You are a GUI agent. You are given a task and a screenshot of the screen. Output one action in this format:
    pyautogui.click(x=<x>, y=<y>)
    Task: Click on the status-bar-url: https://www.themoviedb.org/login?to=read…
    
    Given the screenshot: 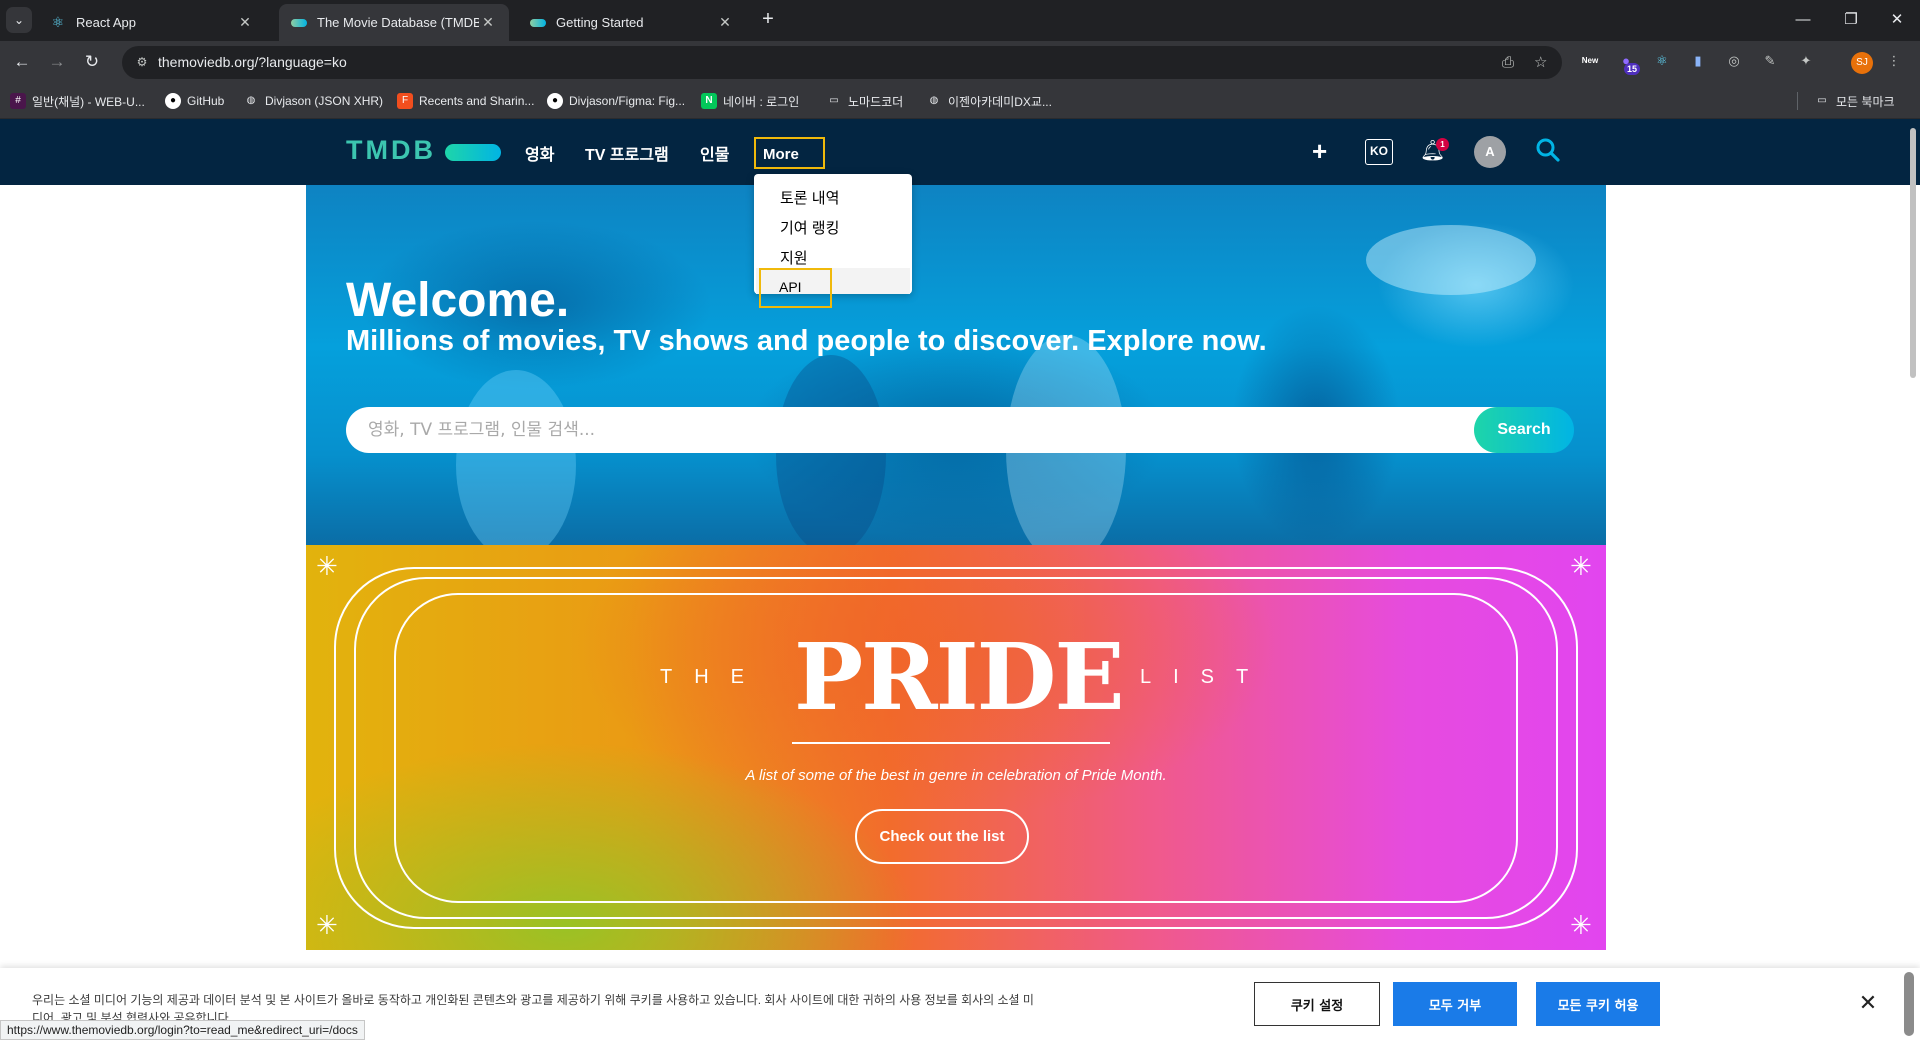 What is the action you would take?
    pyautogui.click(x=182, y=1030)
    